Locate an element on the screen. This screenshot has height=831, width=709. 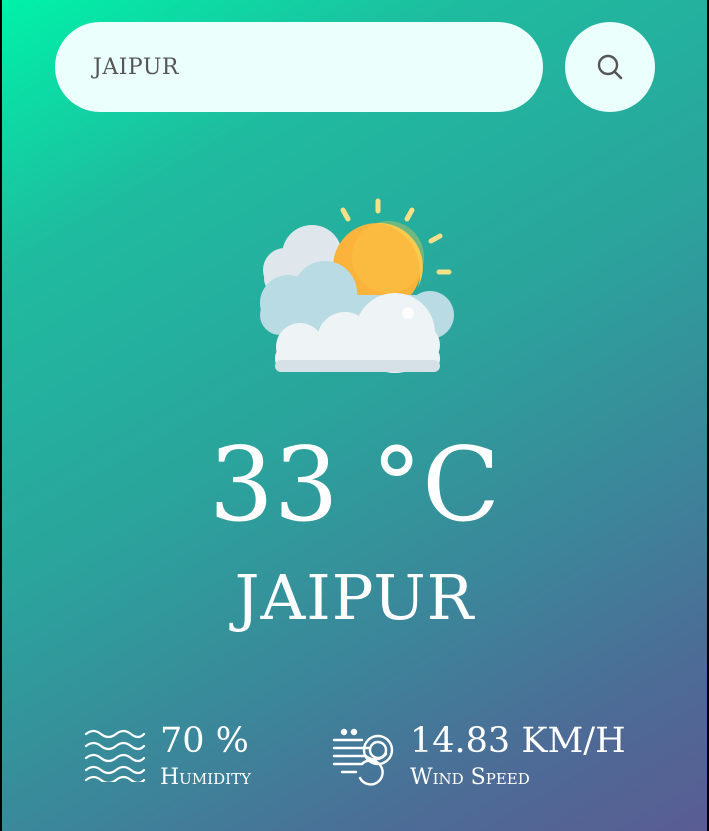
search-button is located at coordinates (610, 67).